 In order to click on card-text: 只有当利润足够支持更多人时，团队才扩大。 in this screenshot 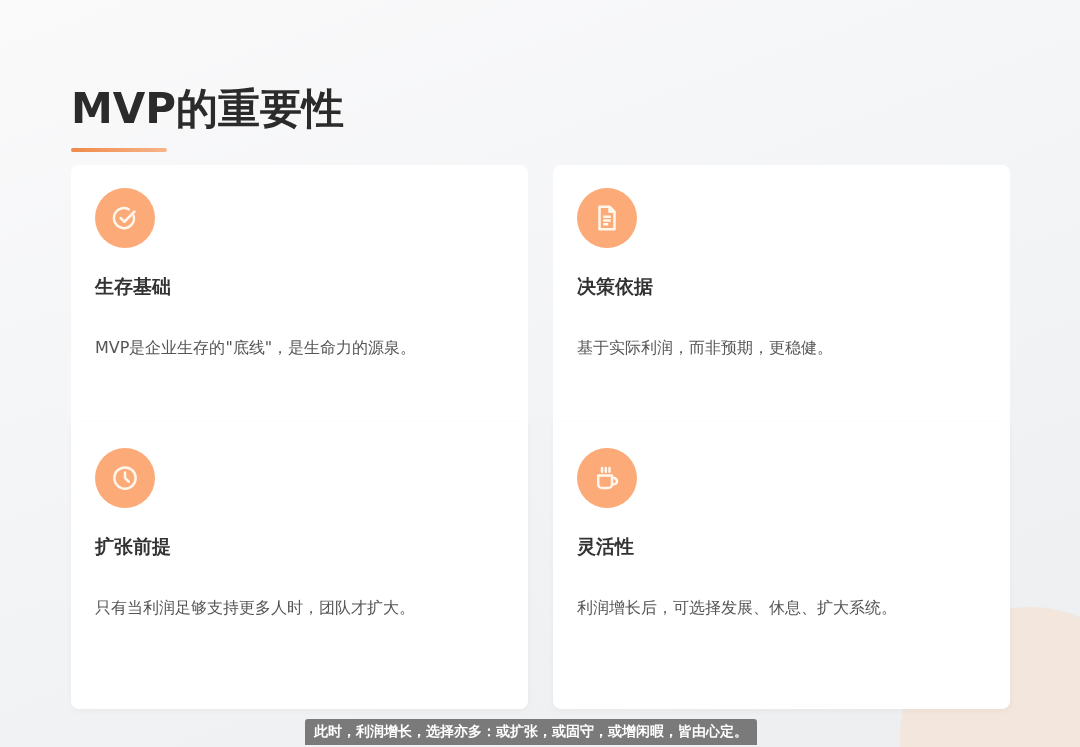, I will do `click(255, 608)`.